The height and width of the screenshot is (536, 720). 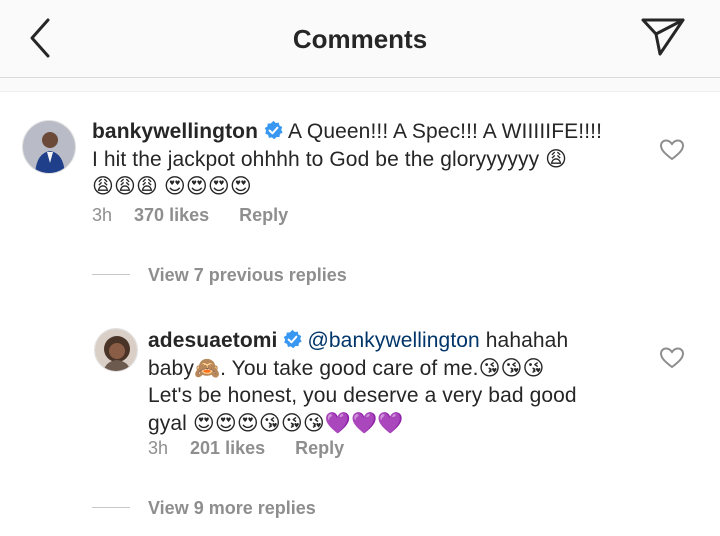 I want to click on likes-count: 201 likes, so click(x=227, y=448).